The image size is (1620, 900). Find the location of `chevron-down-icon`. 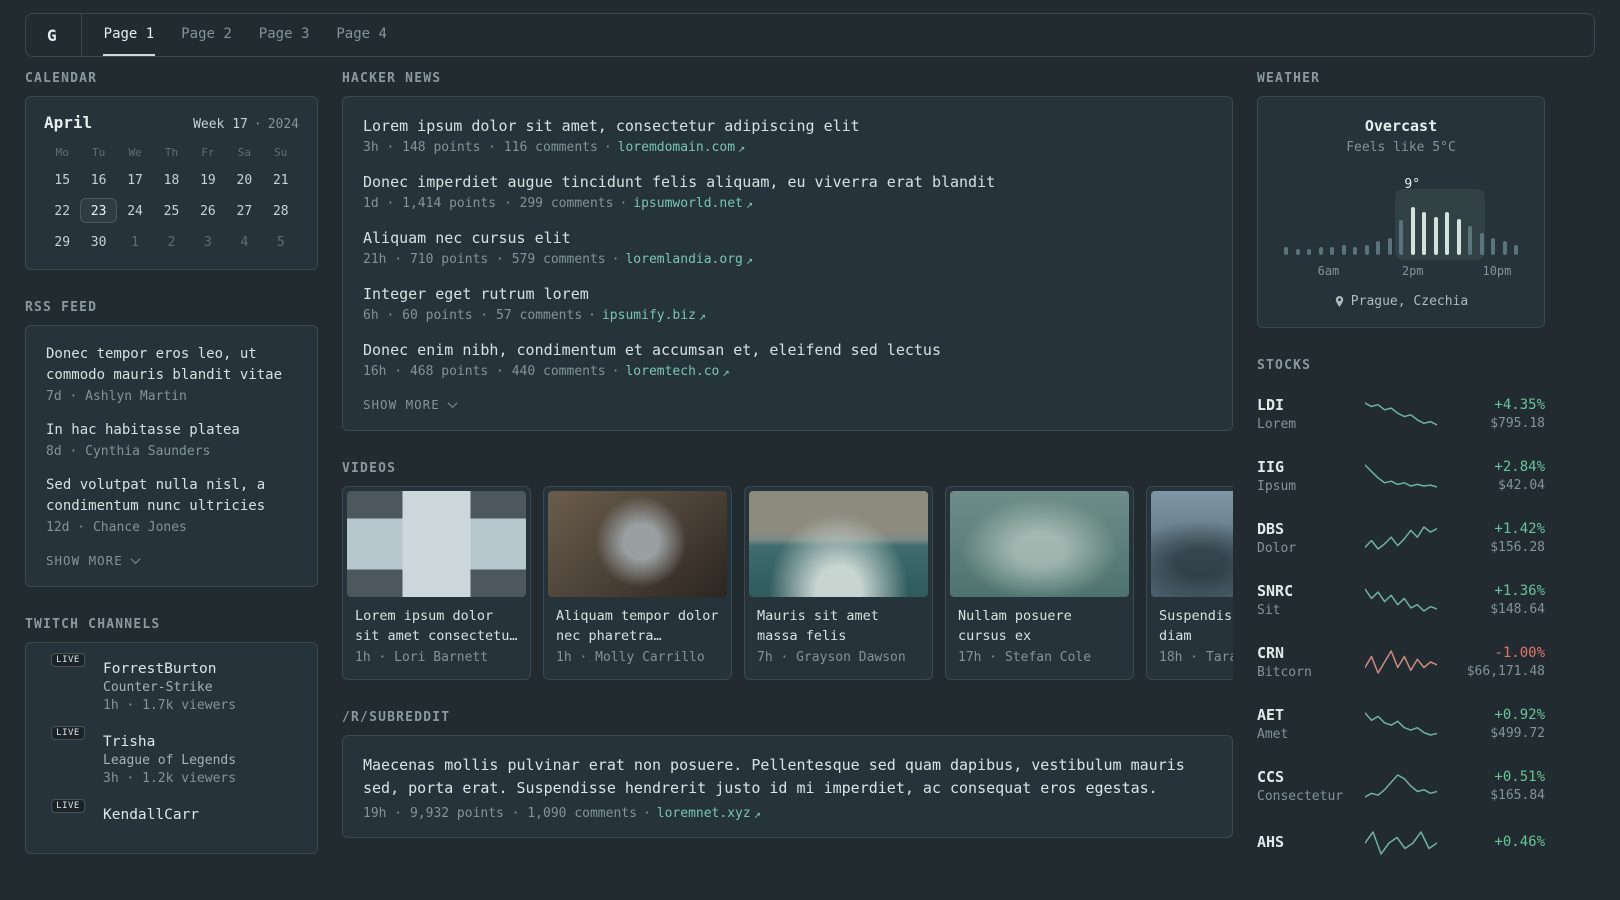

chevron-down-icon is located at coordinates (135, 559).